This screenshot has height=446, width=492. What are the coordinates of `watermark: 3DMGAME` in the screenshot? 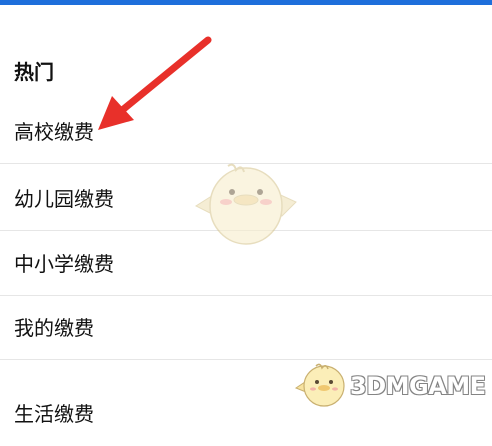 It's located at (391, 384).